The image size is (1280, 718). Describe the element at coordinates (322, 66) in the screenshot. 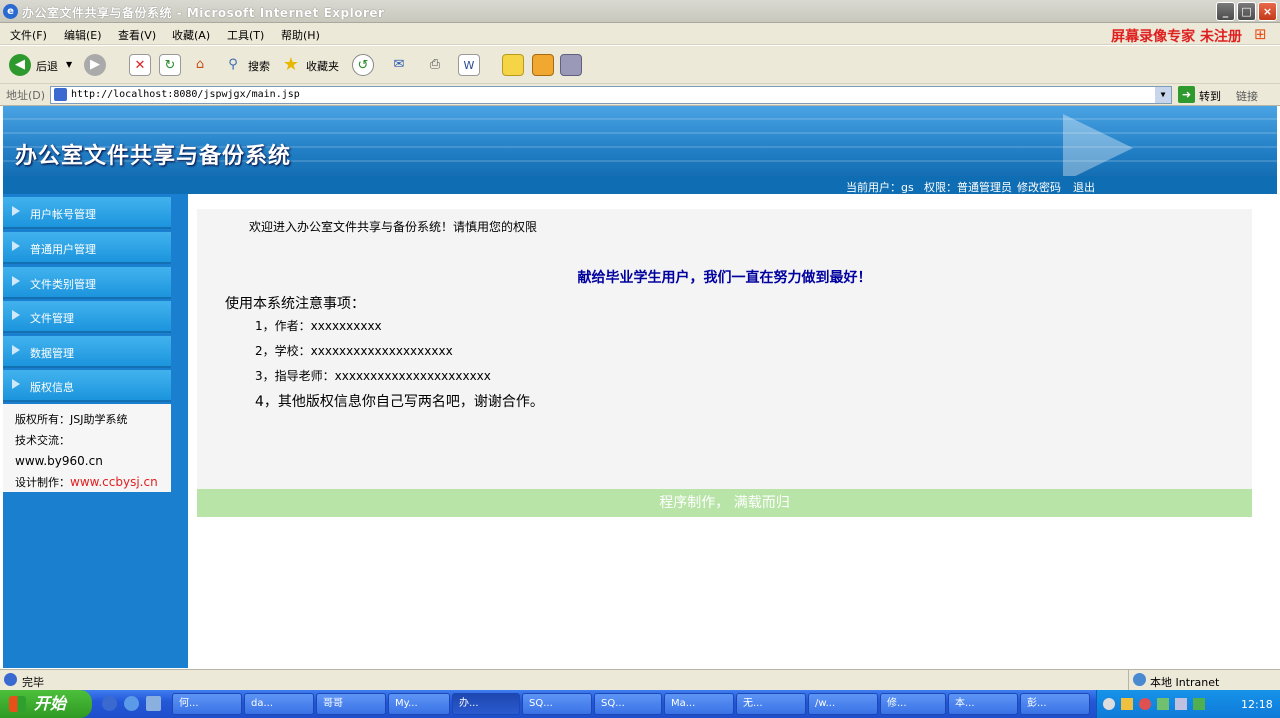

I see `favorites-button-label: 收藏夹` at that location.